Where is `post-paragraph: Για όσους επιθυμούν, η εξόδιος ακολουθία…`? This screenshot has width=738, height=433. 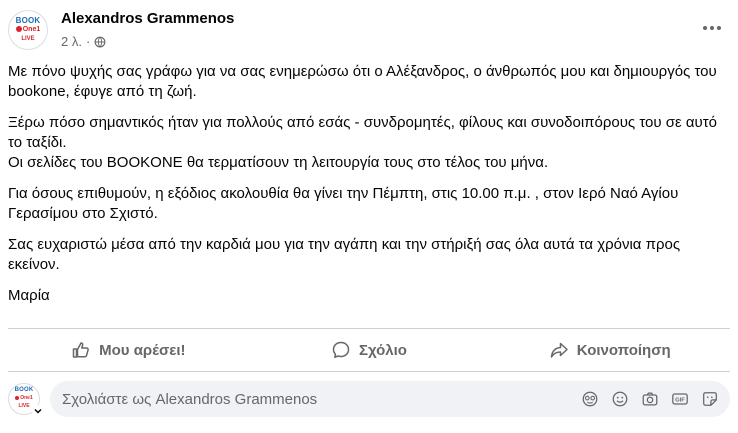 post-paragraph: Για όσους επιθυμούν, η εξόδιος ακολουθία… is located at coordinates (343, 203).